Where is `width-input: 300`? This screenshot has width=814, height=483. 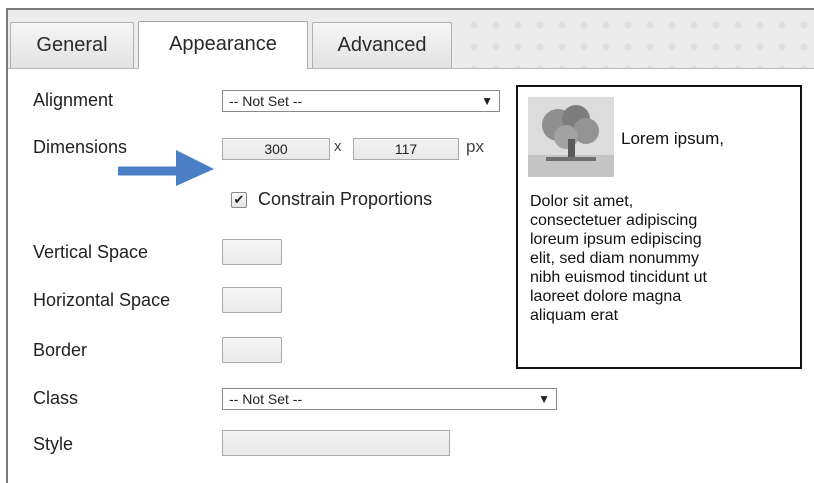
width-input: 300 is located at coordinates (276, 149).